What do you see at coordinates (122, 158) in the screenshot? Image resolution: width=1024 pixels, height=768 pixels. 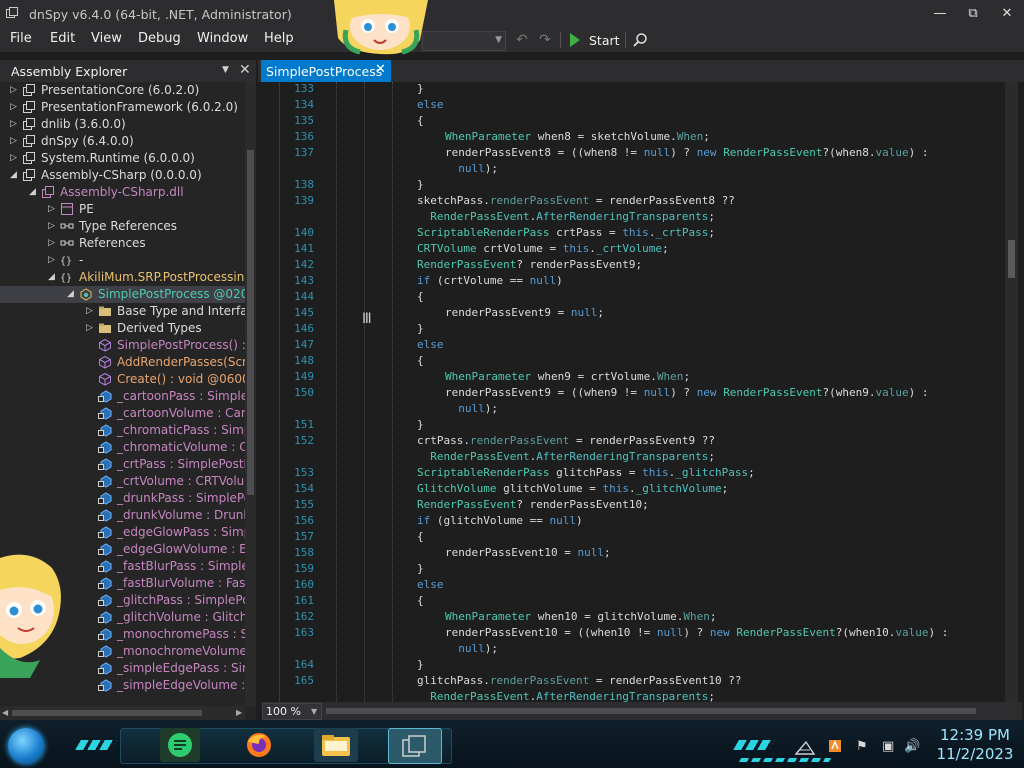 I see `tree-item: ▷ System.Runtime (6.0.0.0)` at bounding box center [122, 158].